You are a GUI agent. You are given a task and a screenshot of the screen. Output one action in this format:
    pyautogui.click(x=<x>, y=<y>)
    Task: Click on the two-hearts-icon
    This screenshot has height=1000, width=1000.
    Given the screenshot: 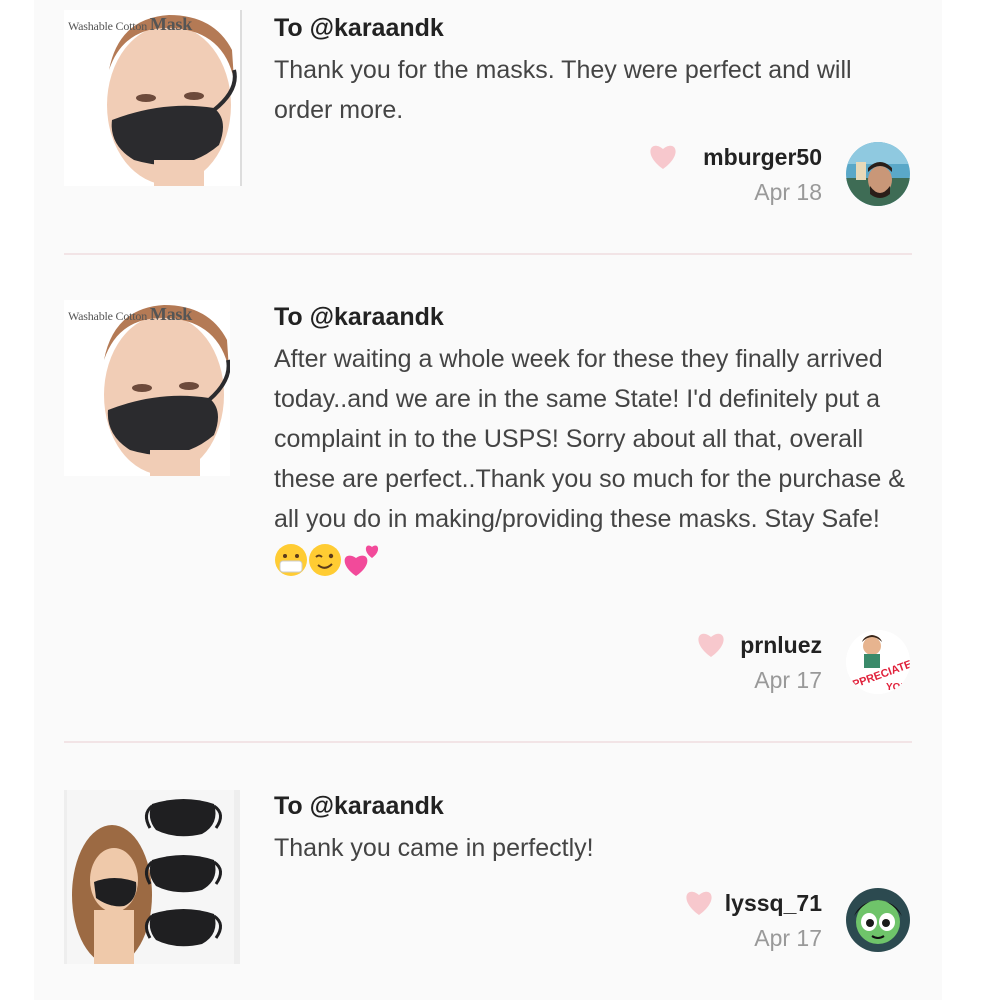 What is the action you would take?
    pyautogui.click(x=361, y=561)
    